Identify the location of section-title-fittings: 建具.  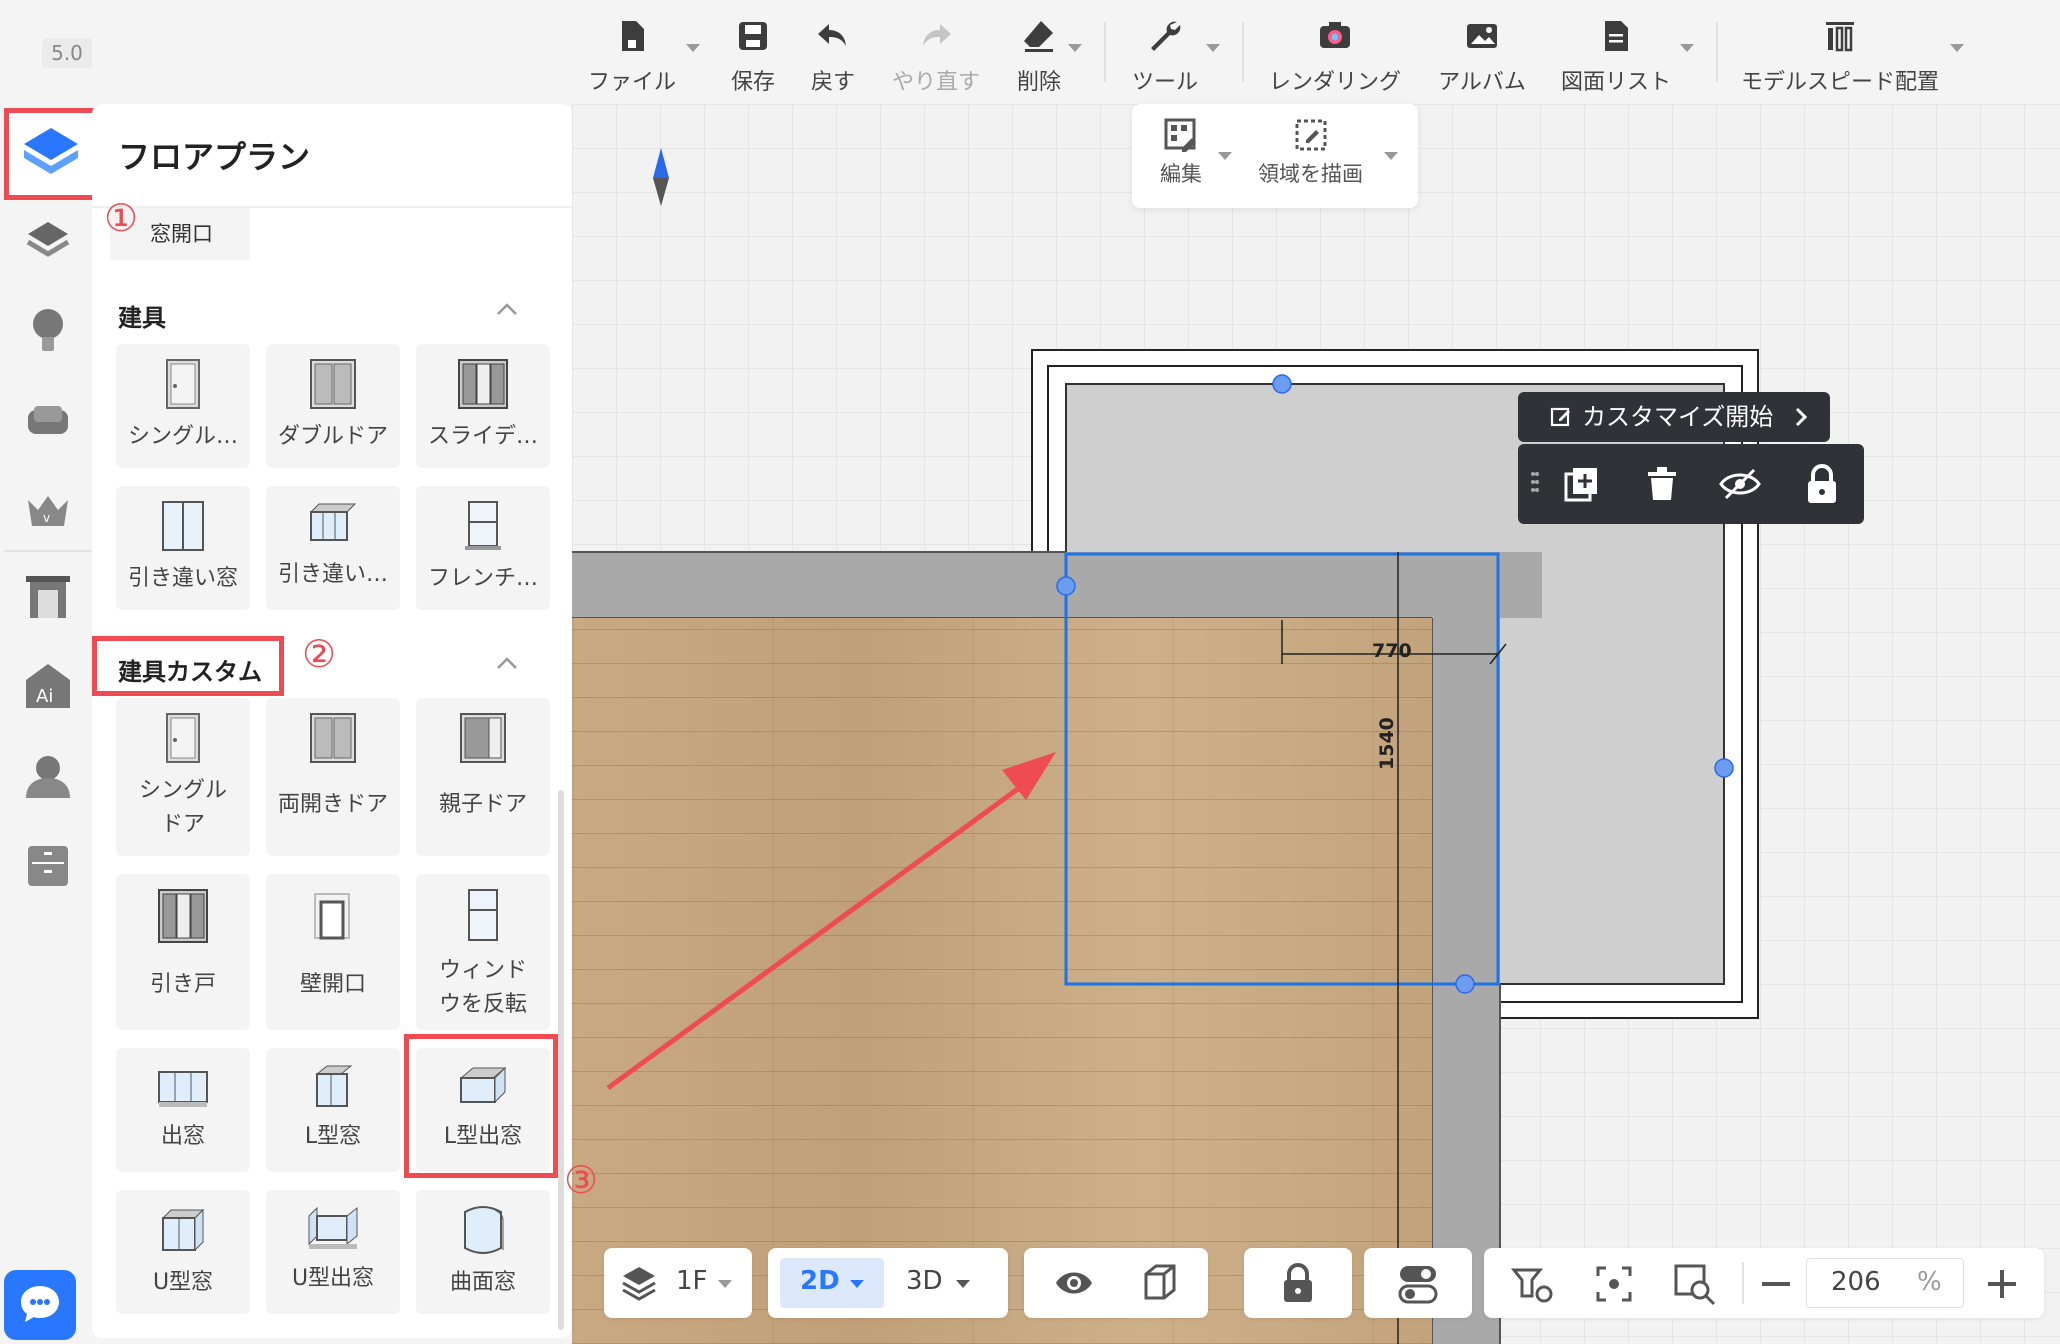
(142, 318).